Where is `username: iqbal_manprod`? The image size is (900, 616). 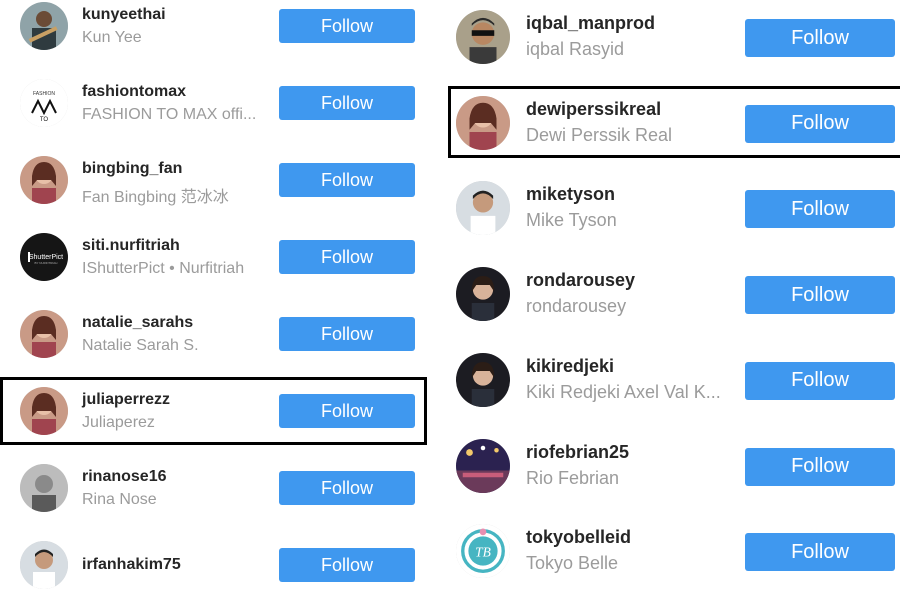
username: iqbal_manprod is located at coordinates (590, 23).